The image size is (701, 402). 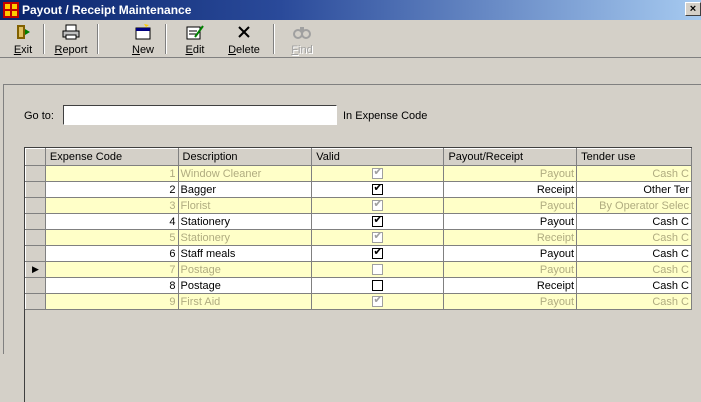 I want to click on expense-code-cell: 4, so click(x=112, y=221).